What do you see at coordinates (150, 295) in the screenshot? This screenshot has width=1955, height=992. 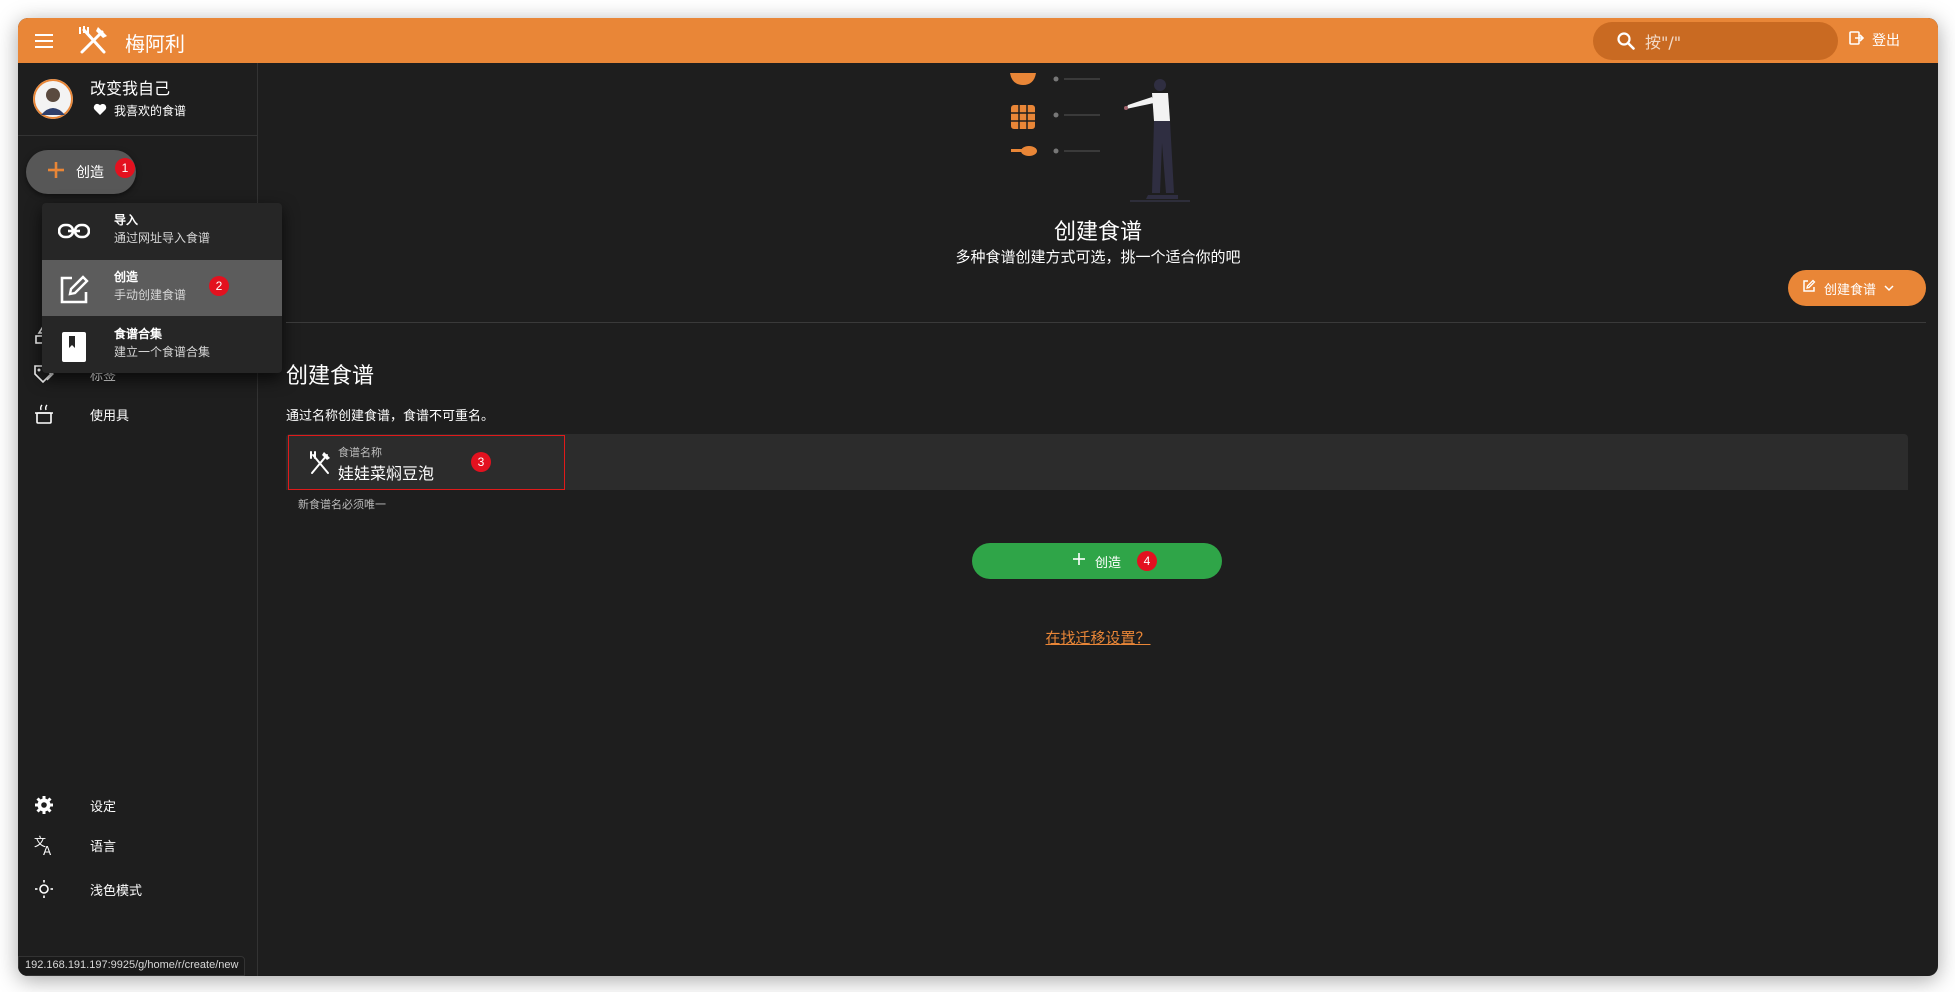 I see `menu-item-subtitle: 手动创建食谱` at bounding box center [150, 295].